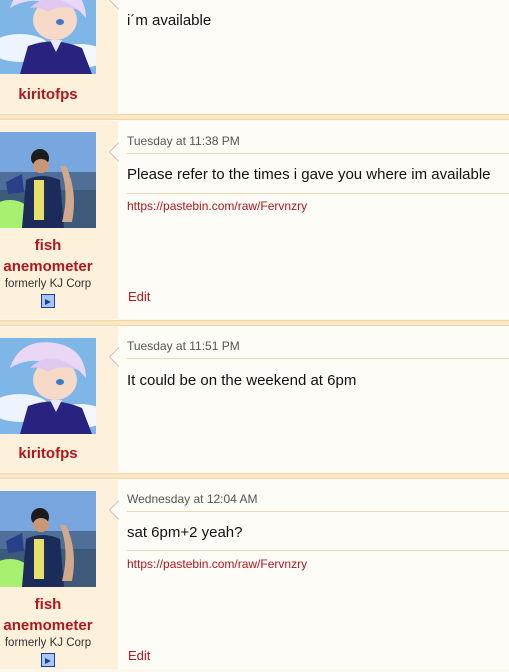 Image resolution: width=509 pixels, height=672 pixels. I want to click on message-text: sat 6pm+2 yeah?, so click(185, 532).